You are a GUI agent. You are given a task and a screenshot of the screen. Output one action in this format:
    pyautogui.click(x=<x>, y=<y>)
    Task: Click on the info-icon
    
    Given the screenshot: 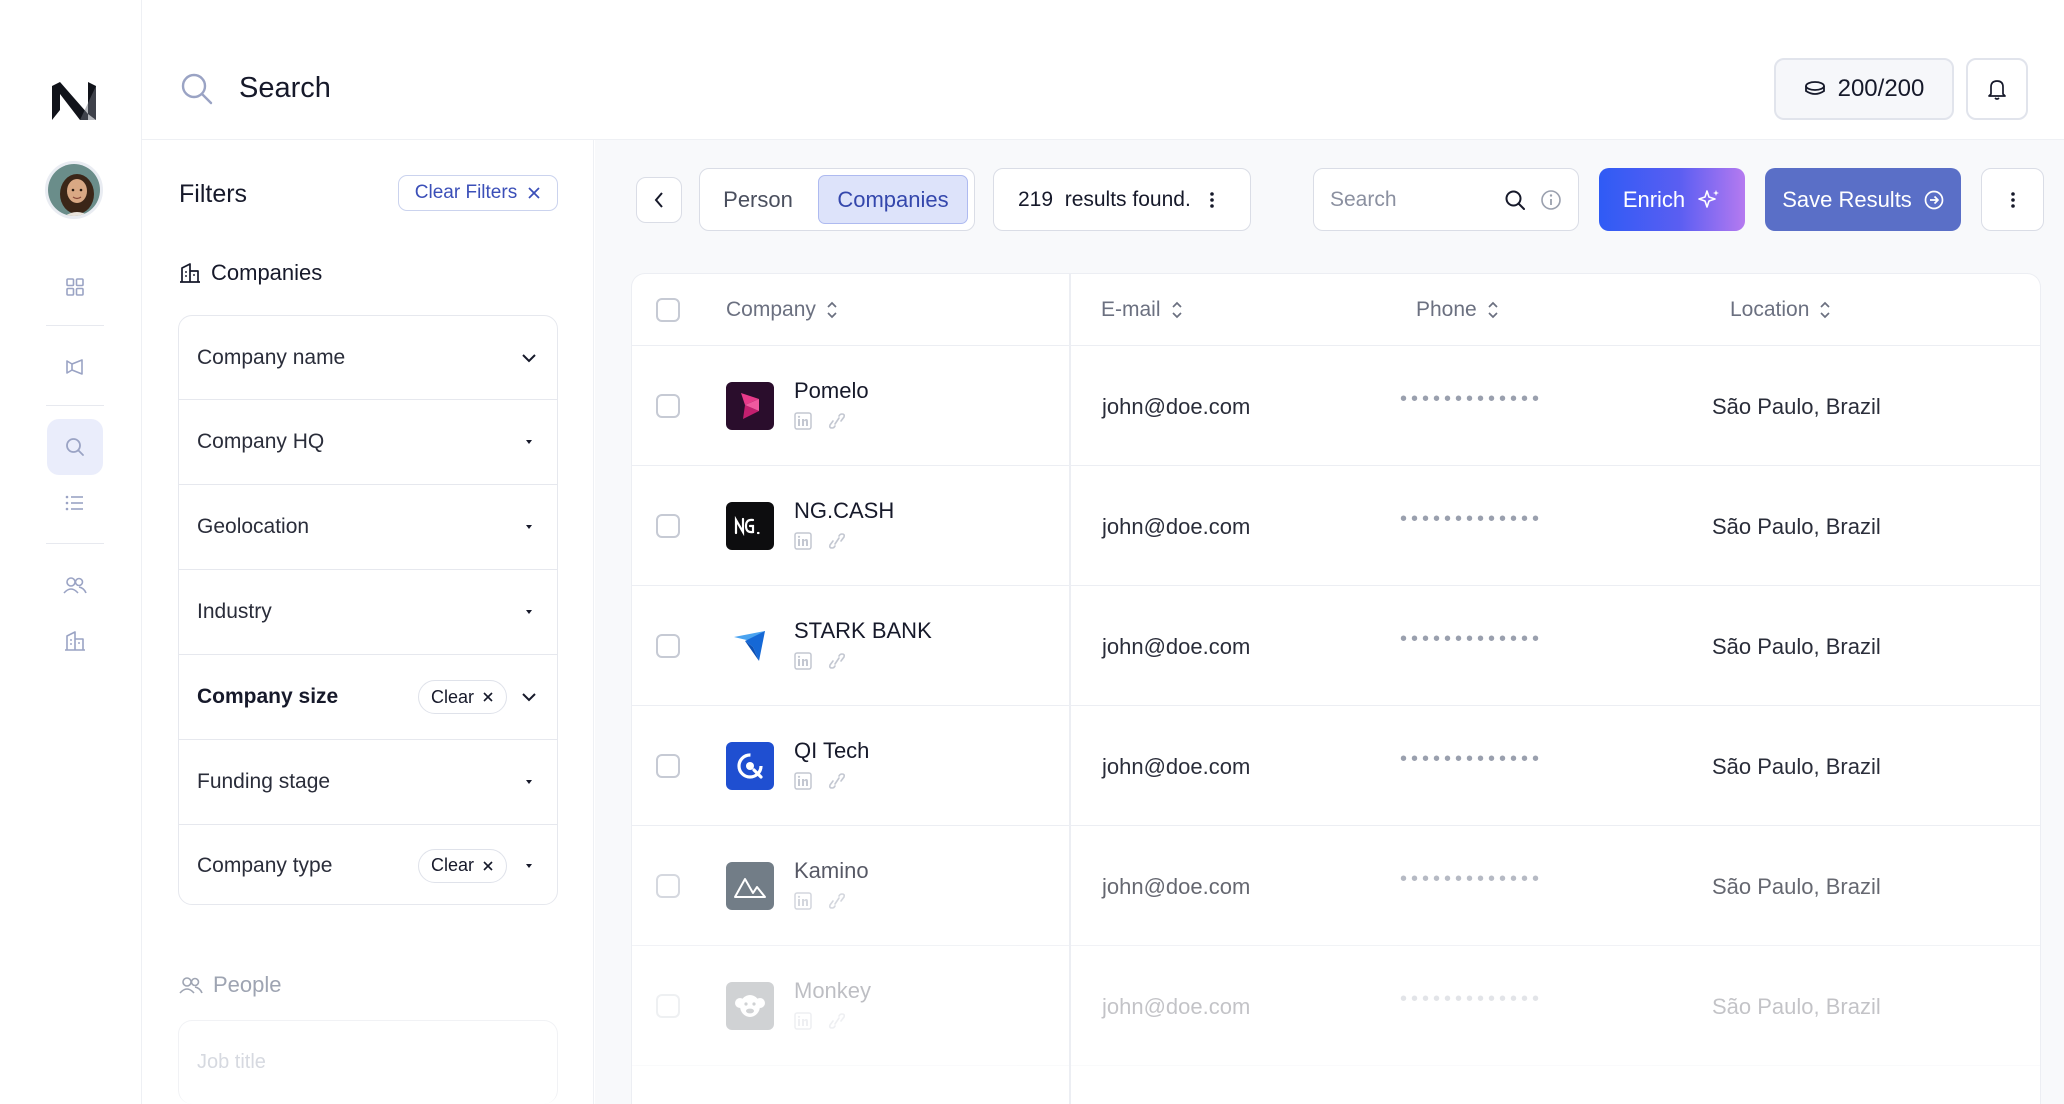 What is the action you would take?
    pyautogui.click(x=1551, y=200)
    